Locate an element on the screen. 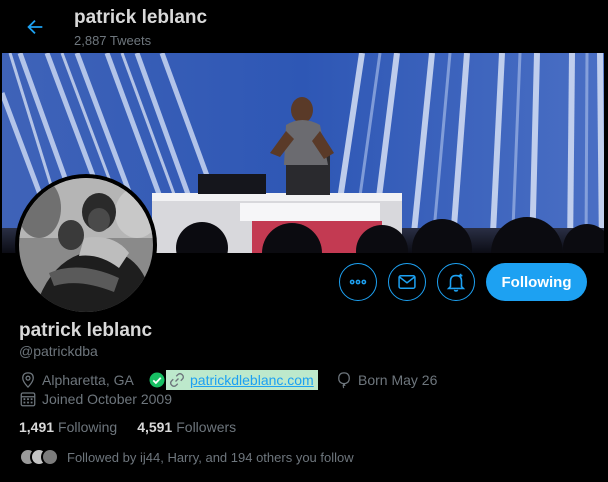 The image size is (608, 482). mail-icon is located at coordinates (407, 282).